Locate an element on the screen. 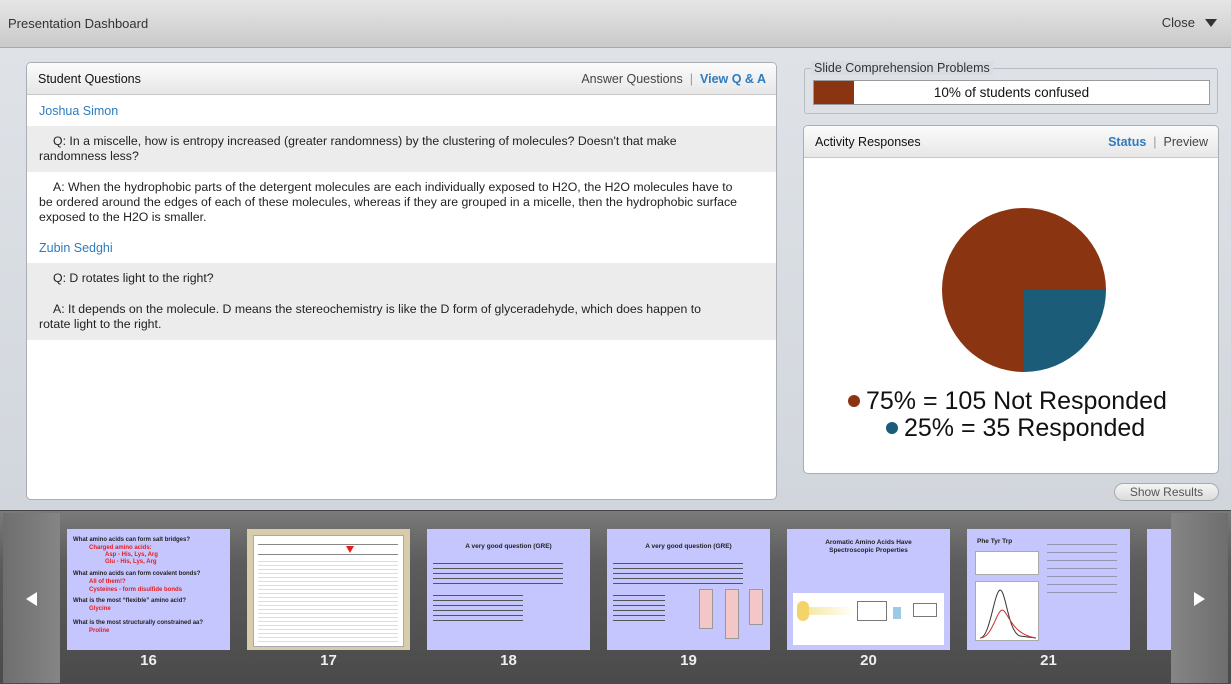  student-name: Joshua Simon is located at coordinates (401, 111).